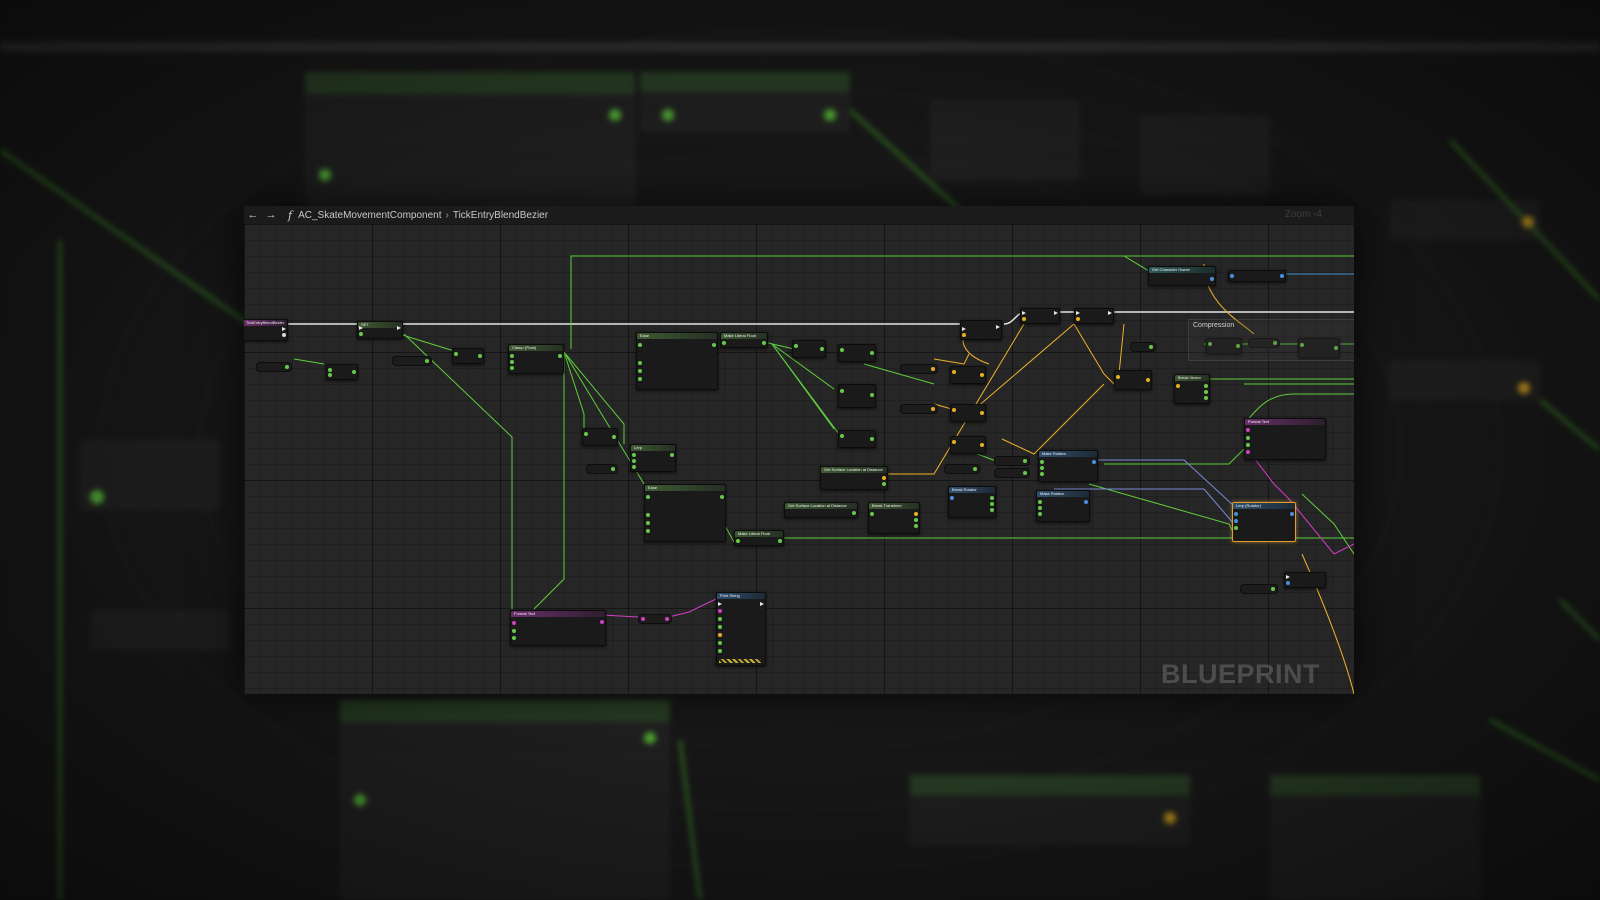  Describe the element at coordinates (536, 359) in the screenshot. I see `clamp-float-node: Clamp (Float)` at that location.